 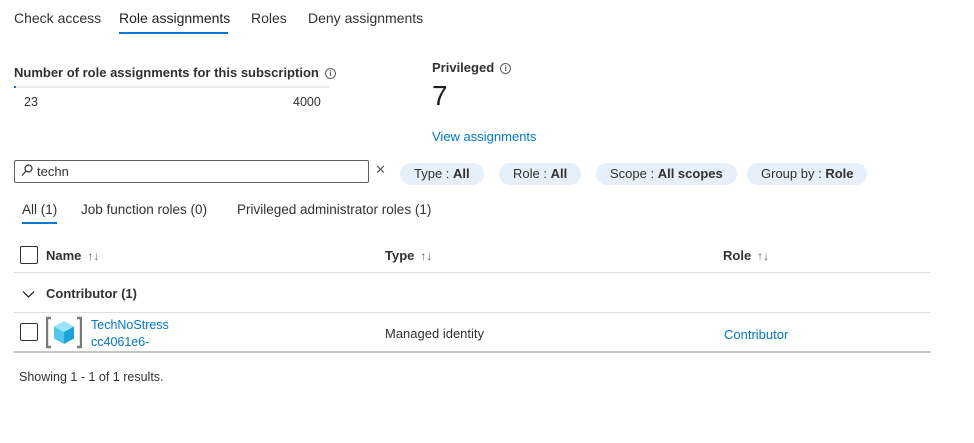 I want to click on column-header-type: Type ↑↓, so click(x=408, y=255).